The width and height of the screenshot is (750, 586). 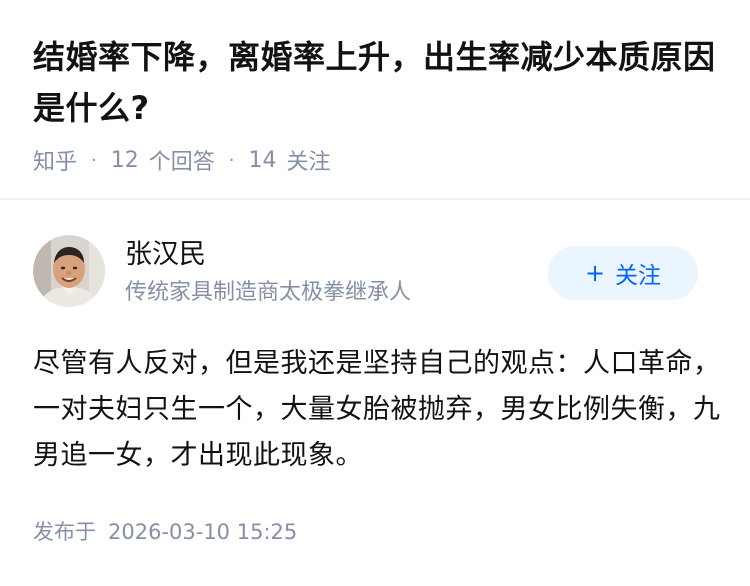 I want to click on author-headline: 传统家具制造商太极拳继承人, so click(x=268, y=292).